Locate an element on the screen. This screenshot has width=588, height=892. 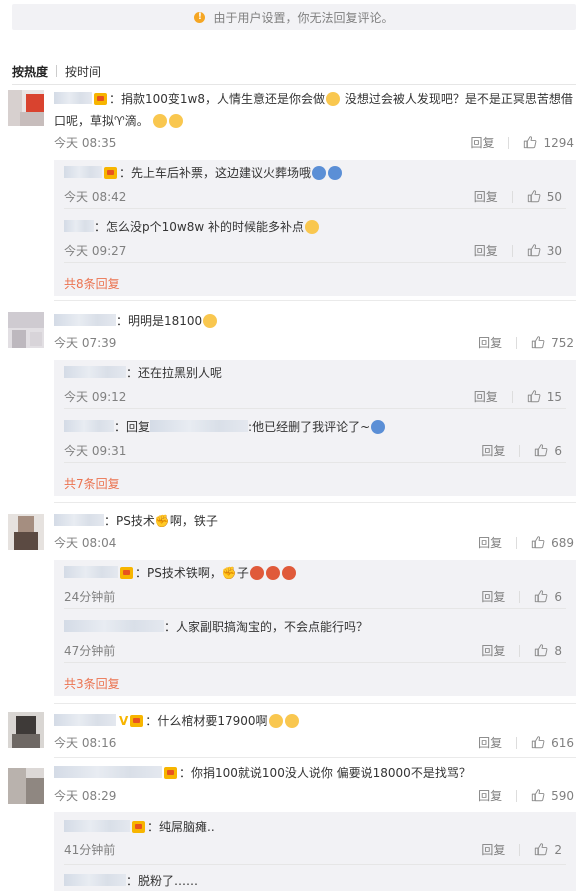
more-replies-link: 共7条回复 is located at coordinates (92, 483).